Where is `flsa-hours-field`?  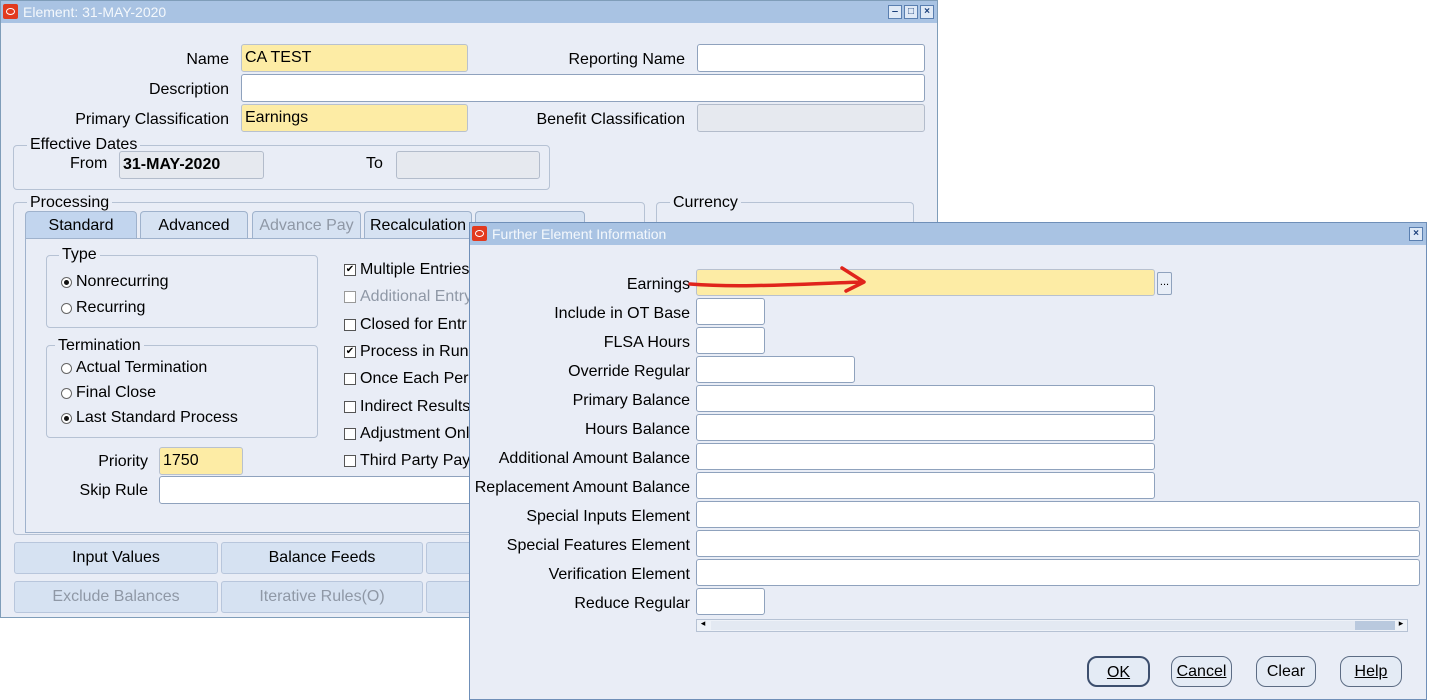
flsa-hours-field is located at coordinates (730, 340).